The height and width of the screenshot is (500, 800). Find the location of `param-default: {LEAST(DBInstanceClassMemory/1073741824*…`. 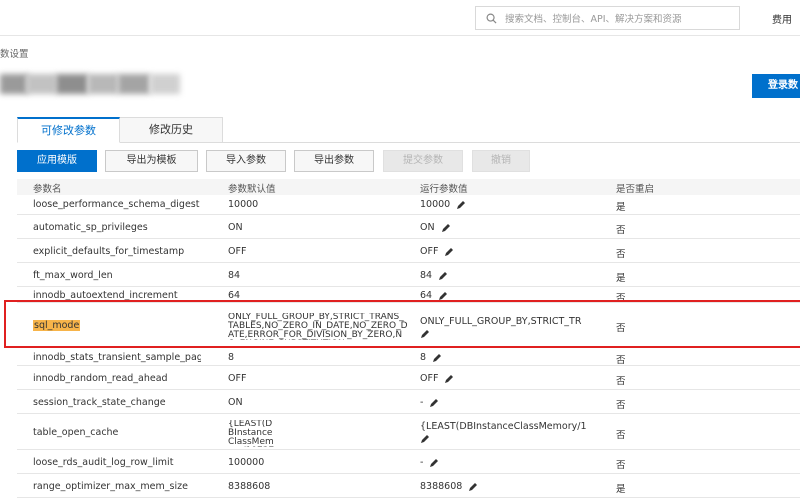

param-default: {LEAST(DBInstanceClassMemory/1073741824*… is located at coordinates (251, 433).